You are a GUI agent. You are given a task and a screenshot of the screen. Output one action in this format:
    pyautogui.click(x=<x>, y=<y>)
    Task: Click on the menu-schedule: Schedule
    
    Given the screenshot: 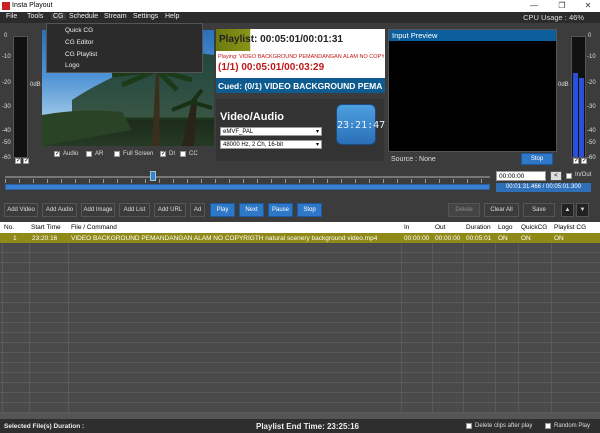 What is the action you would take?
    pyautogui.click(x=83, y=16)
    